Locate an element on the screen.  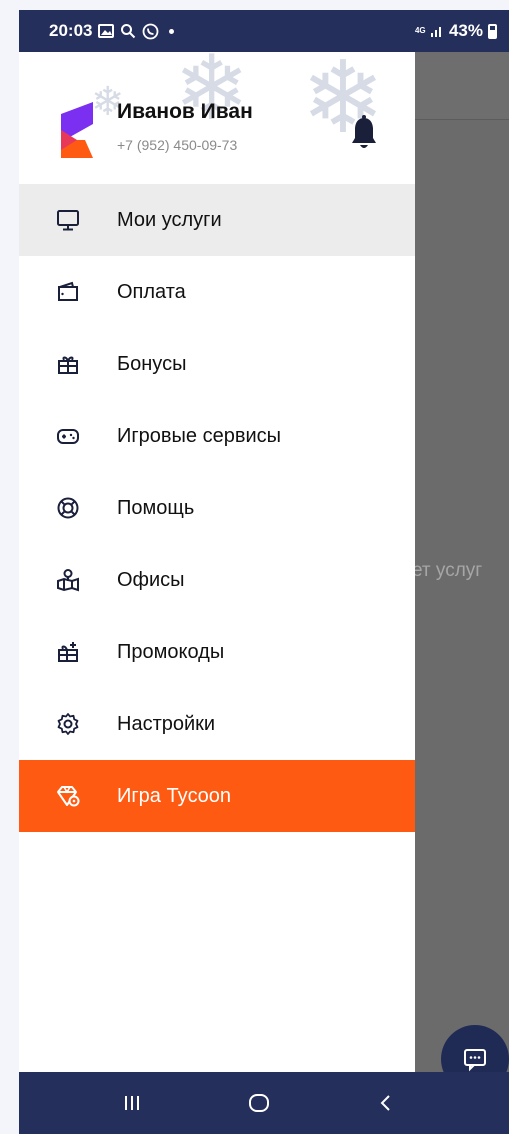
menu-item-help: Помощь is located at coordinates (217, 508).